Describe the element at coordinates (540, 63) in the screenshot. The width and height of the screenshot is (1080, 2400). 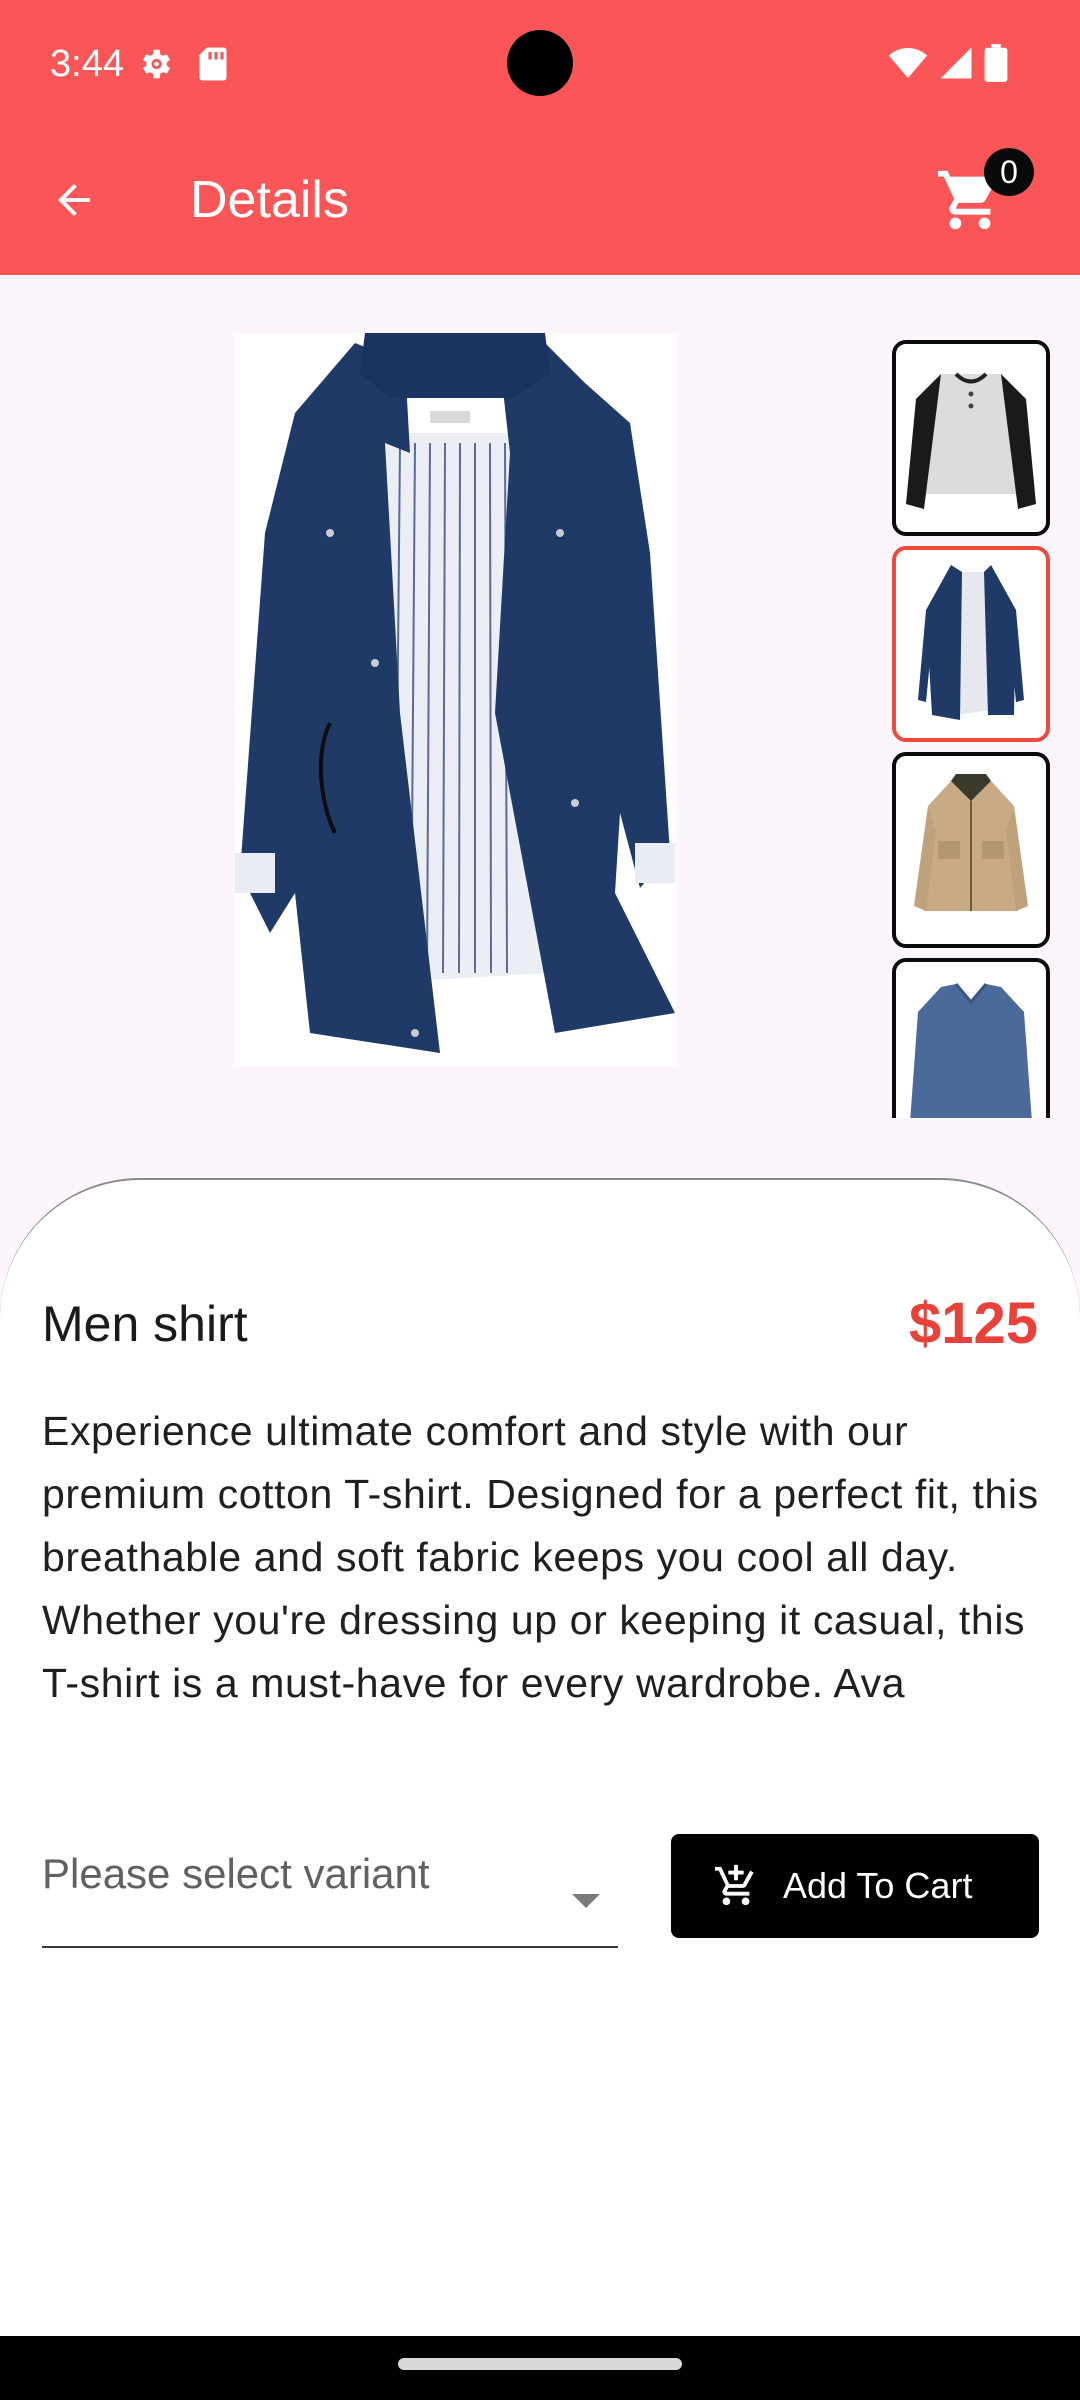
I see `front-camera` at that location.